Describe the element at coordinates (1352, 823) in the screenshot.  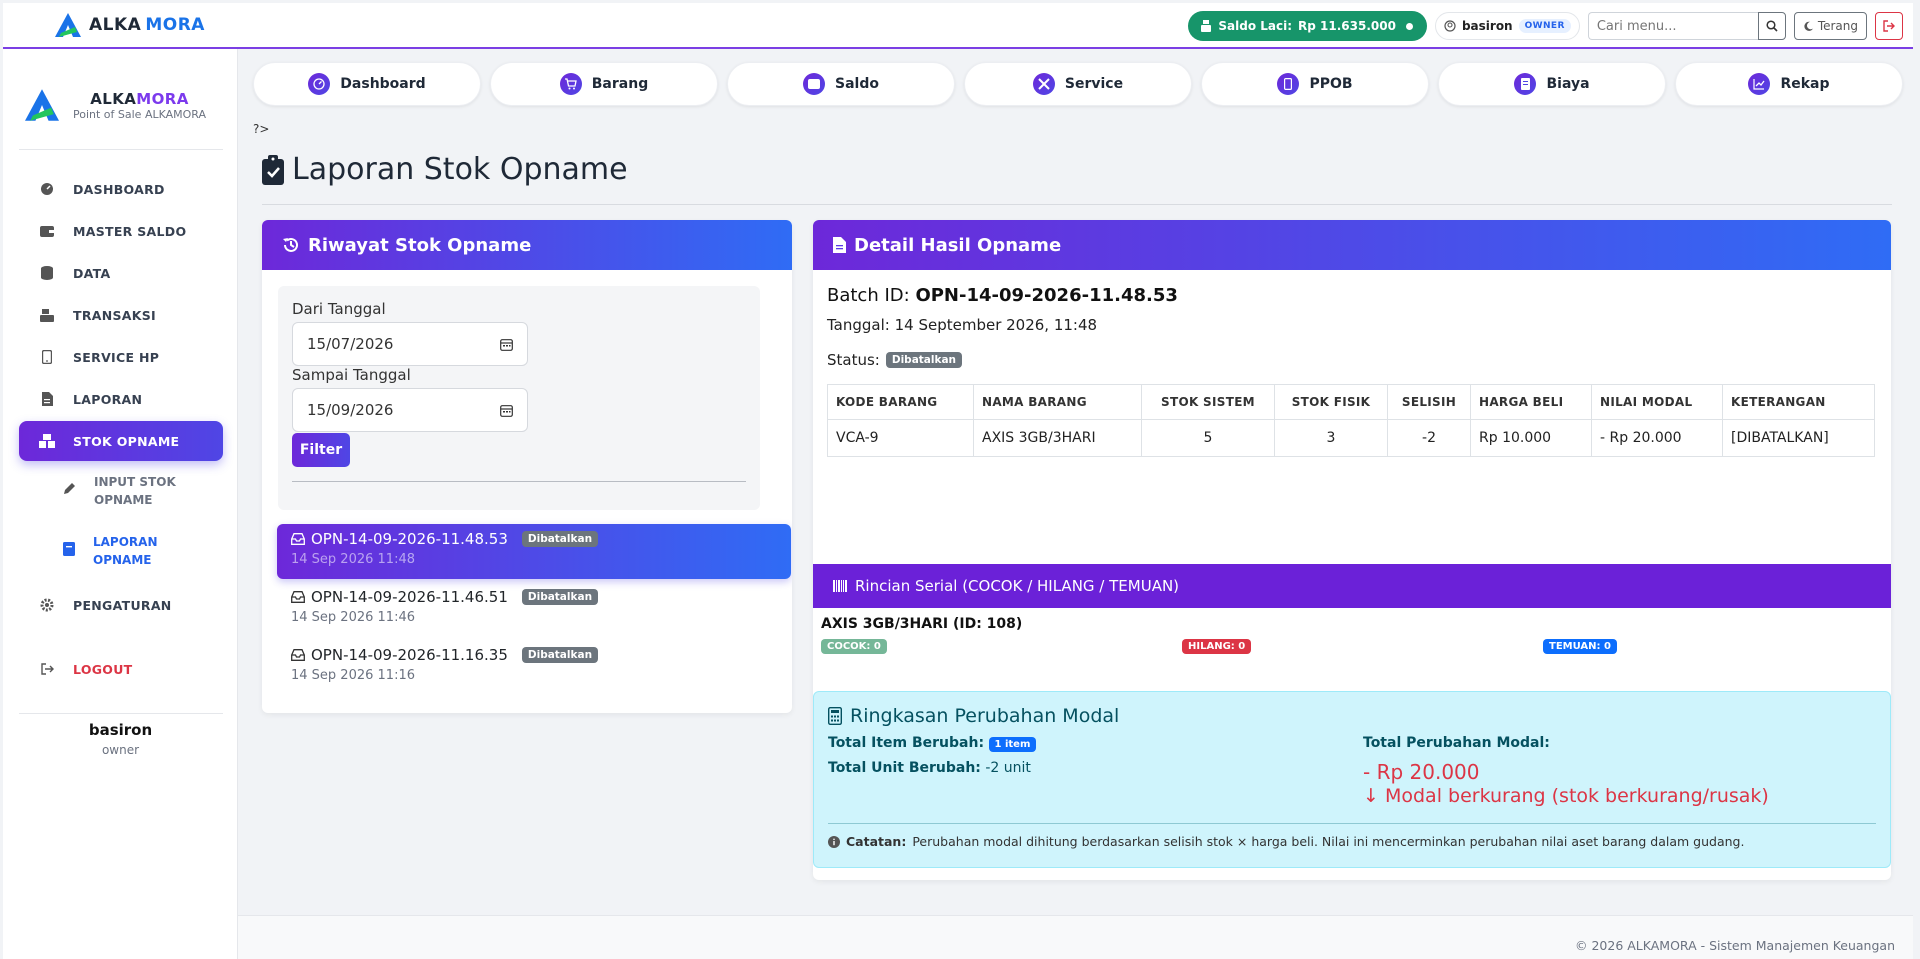
I see `ringkasan-divider` at that location.